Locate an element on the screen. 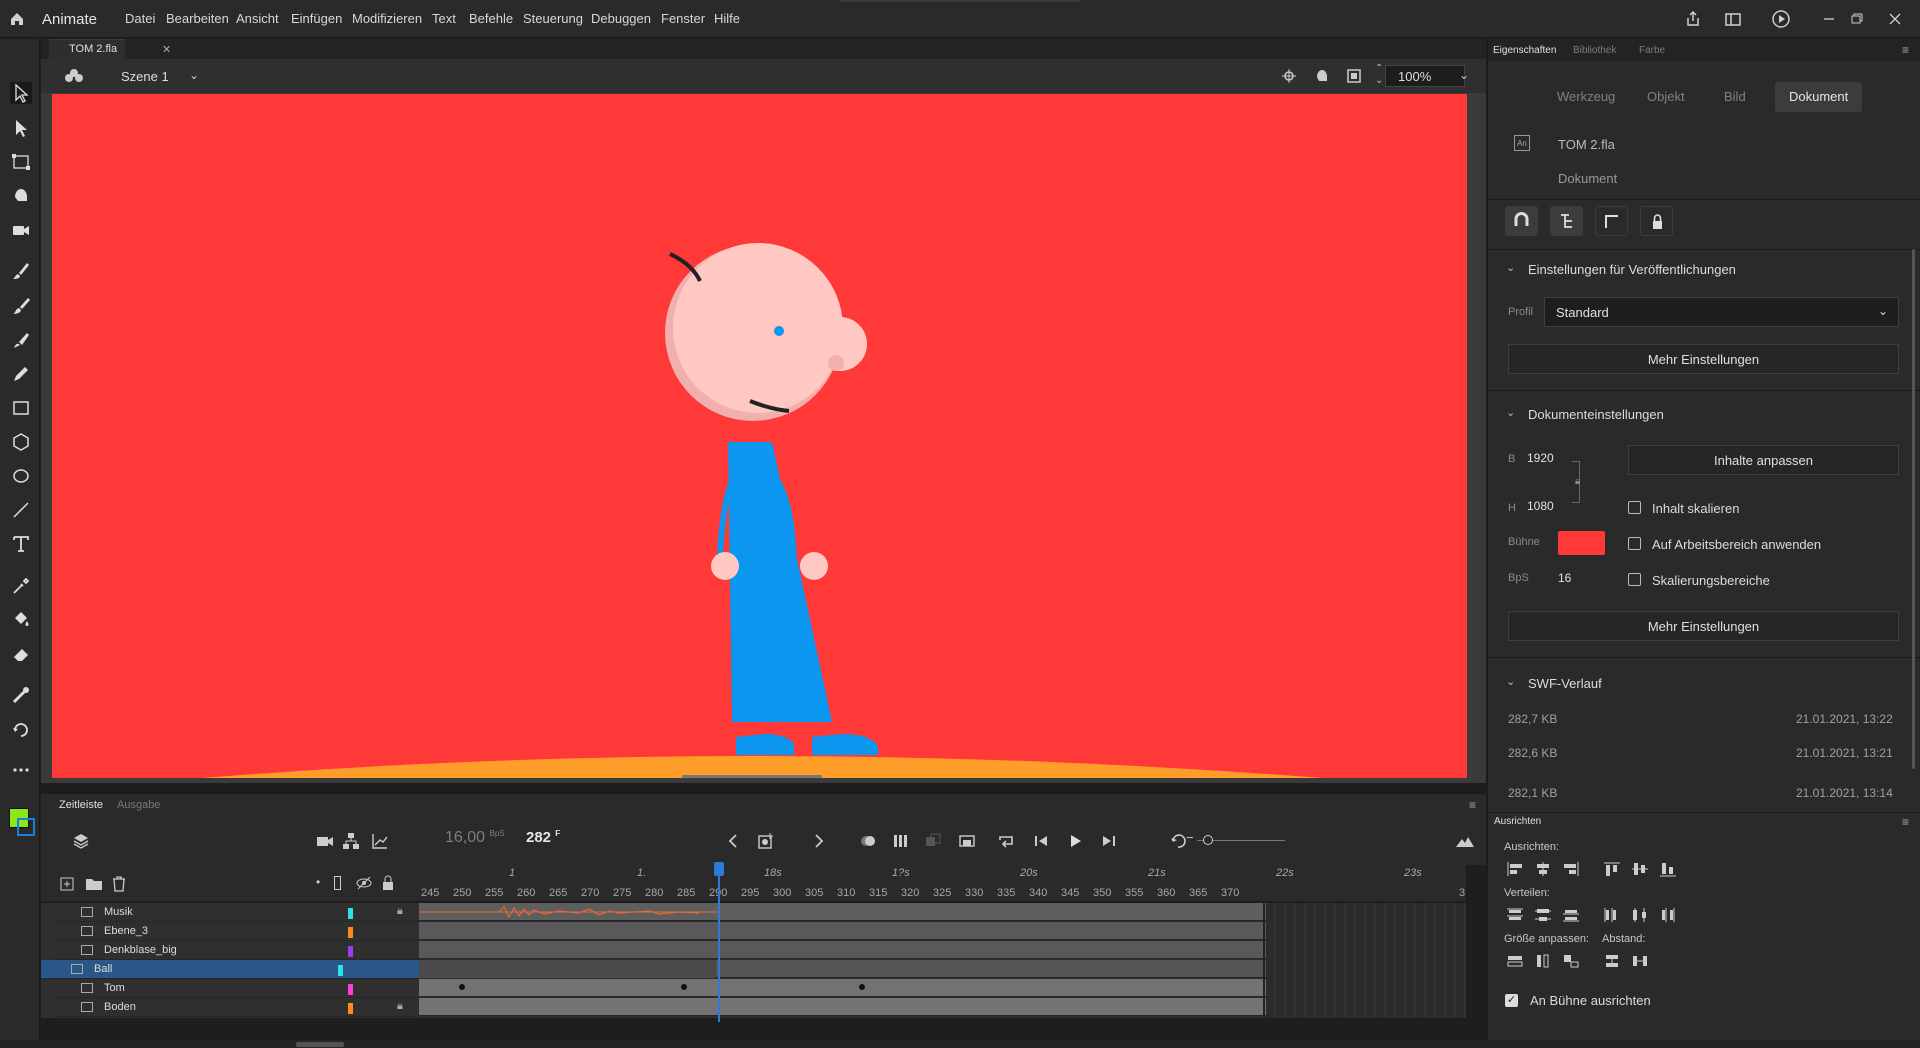  delete-layer-icon is located at coordinates (119, 885).